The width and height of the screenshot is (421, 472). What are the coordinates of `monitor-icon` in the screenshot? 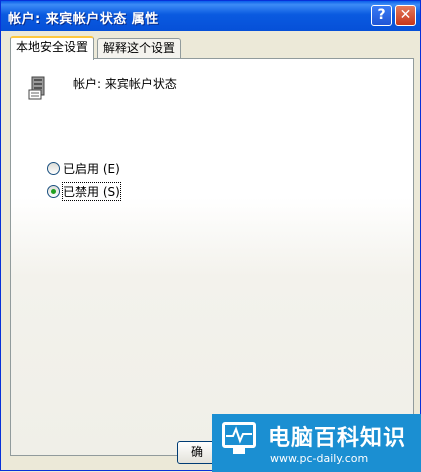 It's located at (239, 435).